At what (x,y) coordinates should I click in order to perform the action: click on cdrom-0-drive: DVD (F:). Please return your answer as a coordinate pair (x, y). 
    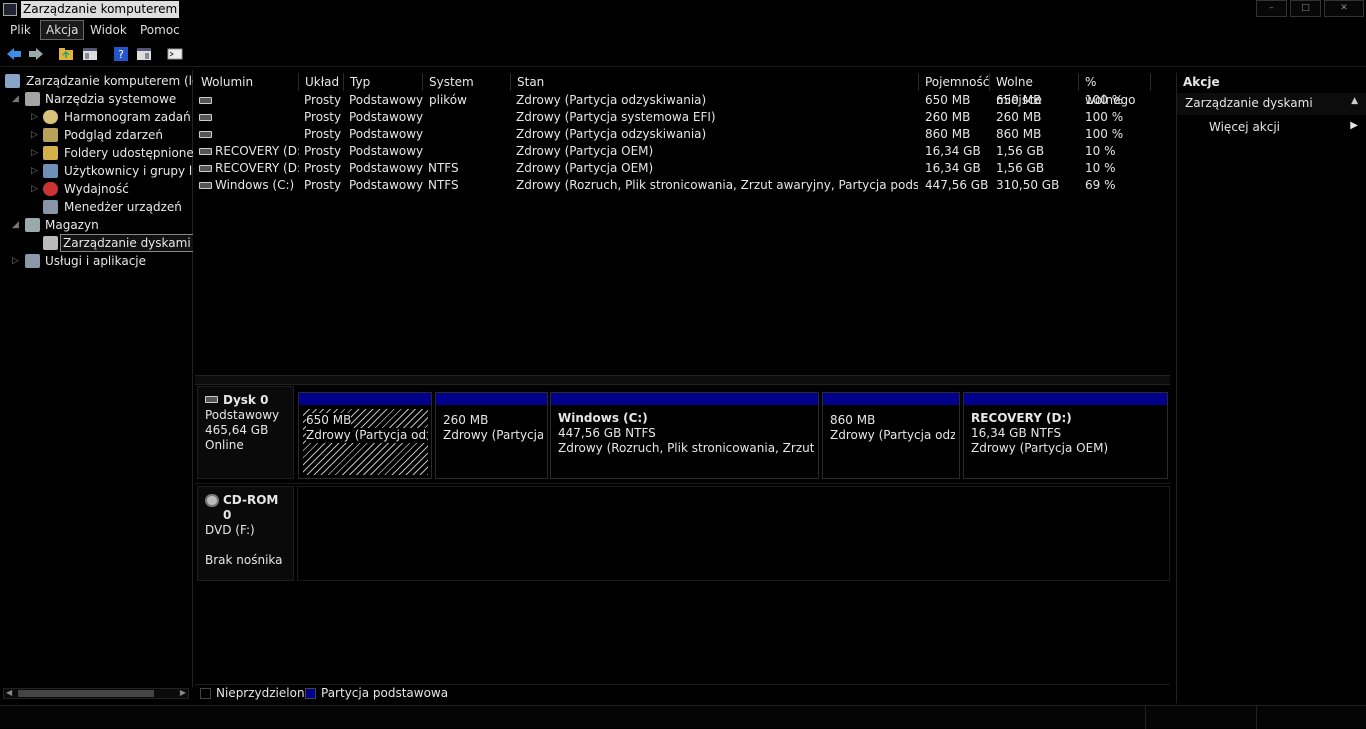
    Looking at the image, I should click on (230, 530).